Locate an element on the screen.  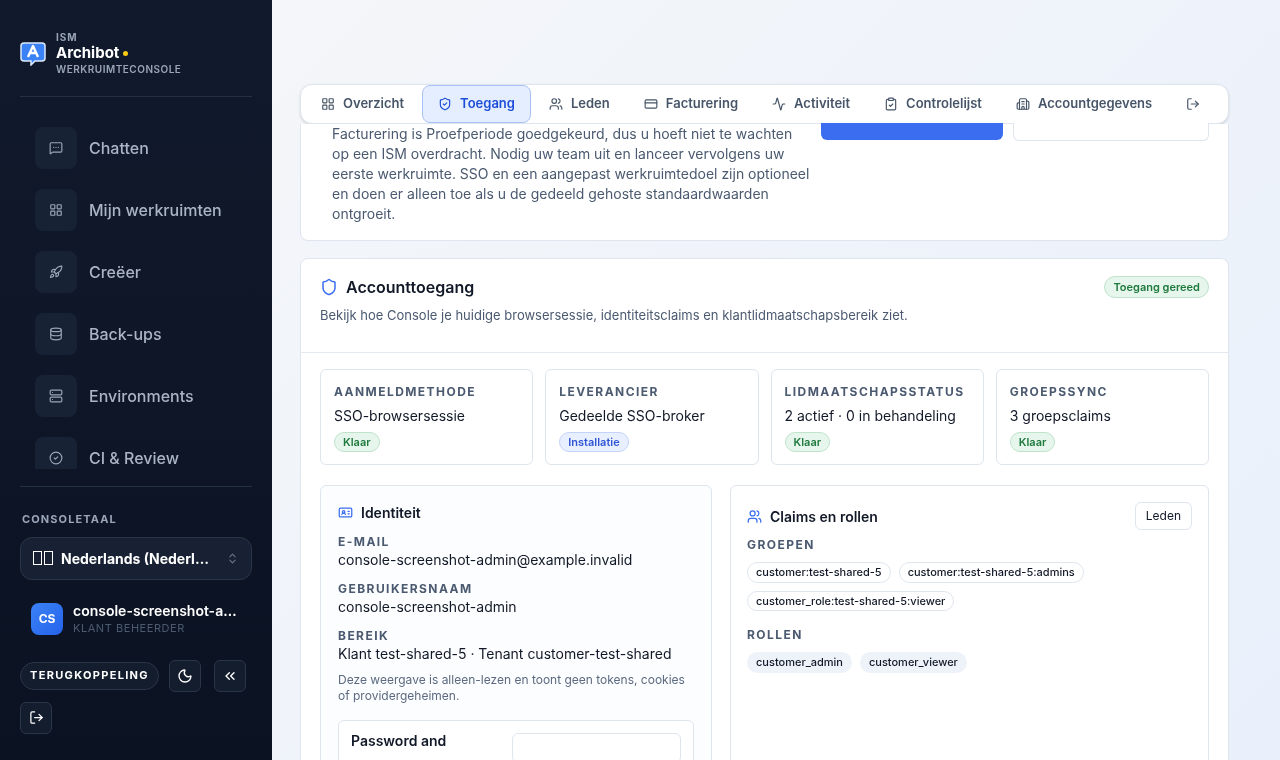
brand-eyebrow: ISM is located at coordinates (67, 37).